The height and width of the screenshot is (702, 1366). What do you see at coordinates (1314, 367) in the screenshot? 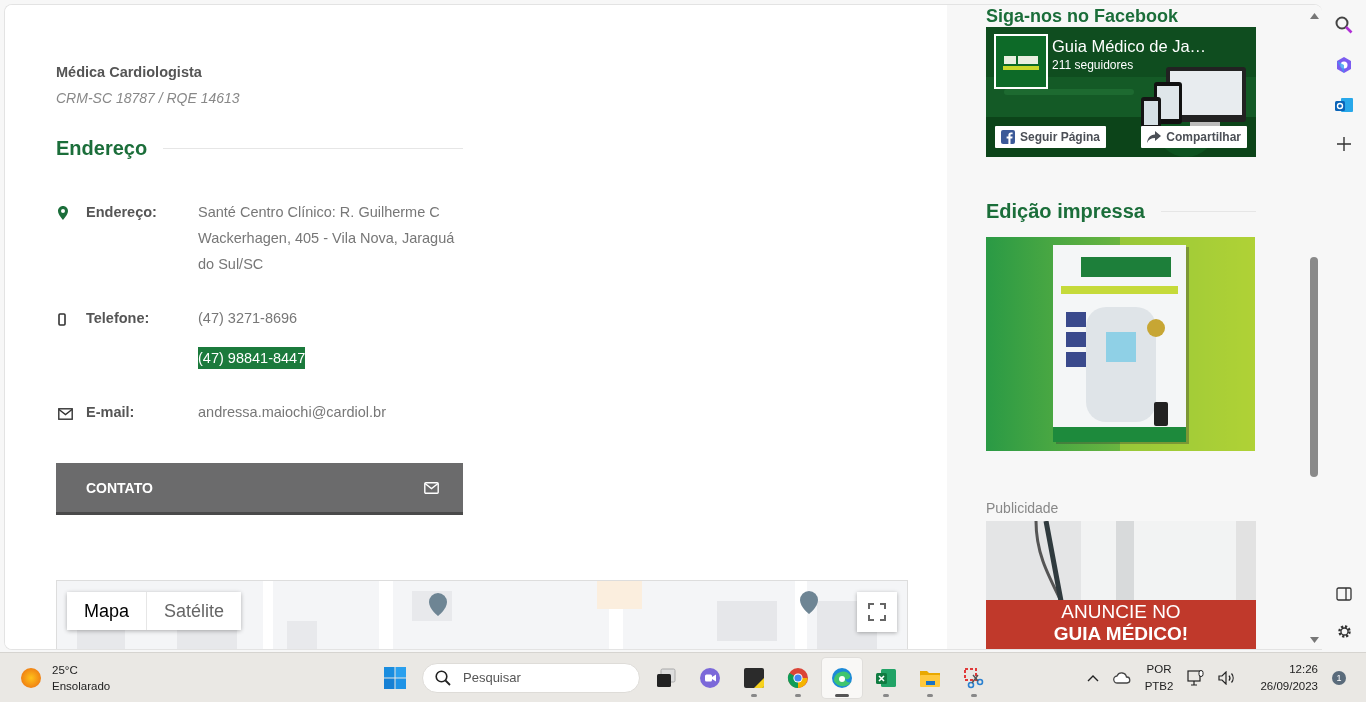
I see `scrollbar-thumb` at bounding box center [1314, 367].